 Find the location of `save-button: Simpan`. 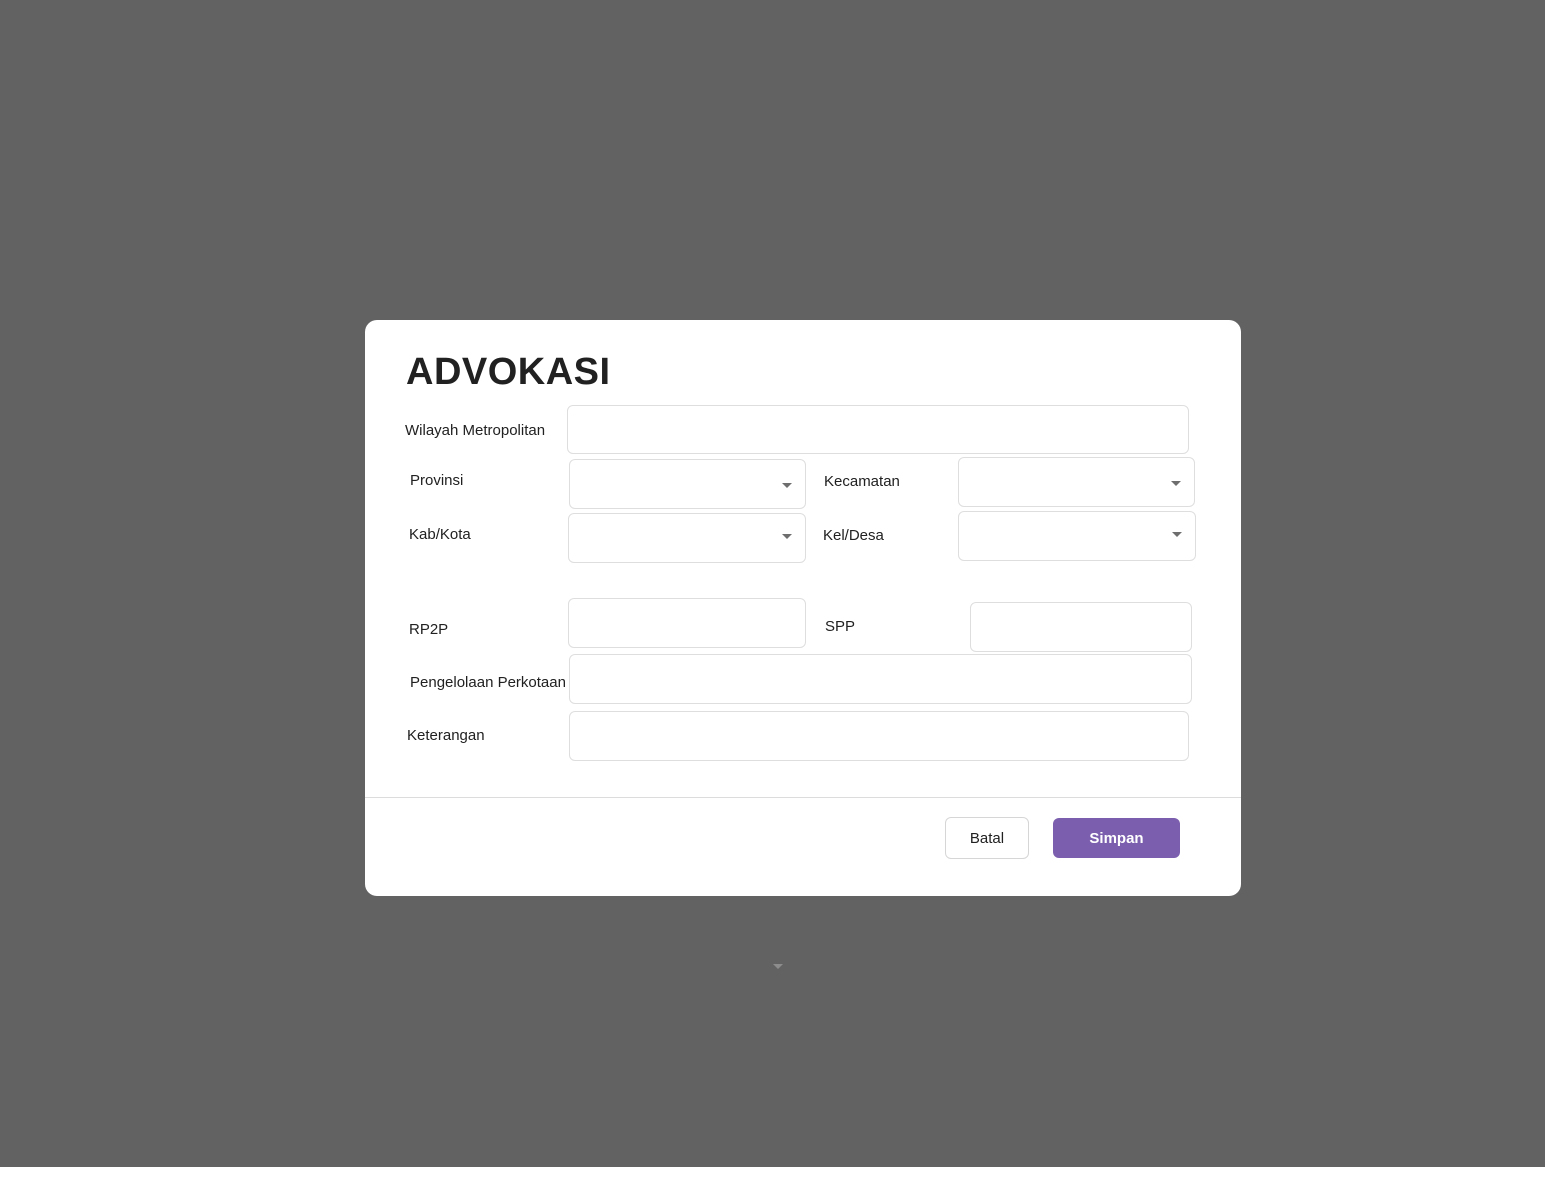

save-button: Simpan is located at coordinates (1116, 838).